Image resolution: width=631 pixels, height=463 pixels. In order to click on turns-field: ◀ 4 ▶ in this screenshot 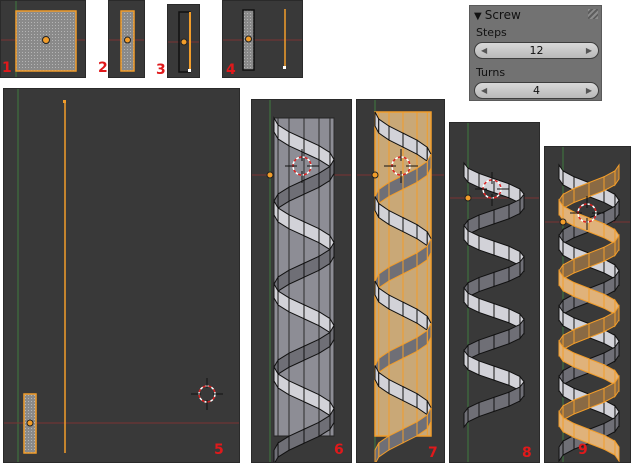, I will do `click(536, 90)`.